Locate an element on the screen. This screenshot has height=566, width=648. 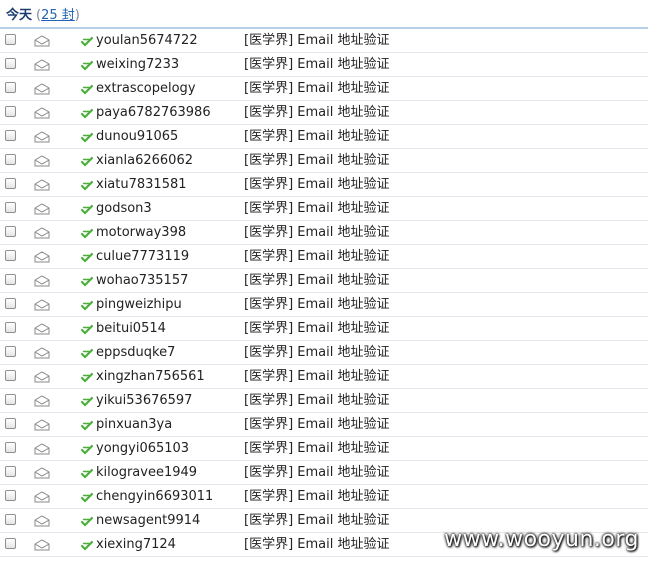
mail-row: xianla6266062 [医学界] Email 地址验证 is located at coordinates (324, 161).